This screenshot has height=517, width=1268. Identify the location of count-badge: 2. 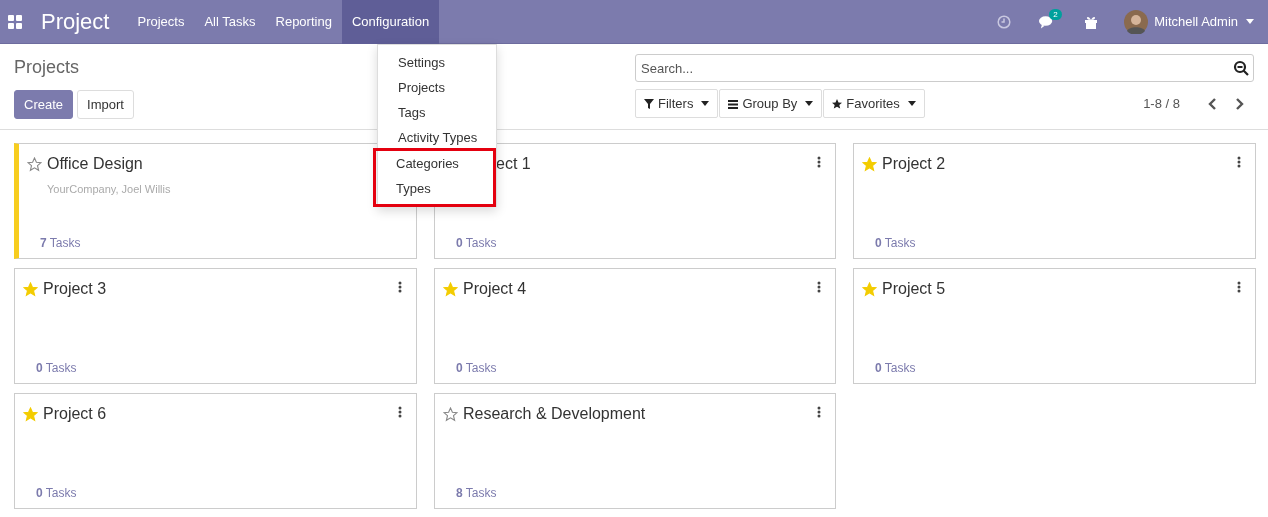
(1055, 14).